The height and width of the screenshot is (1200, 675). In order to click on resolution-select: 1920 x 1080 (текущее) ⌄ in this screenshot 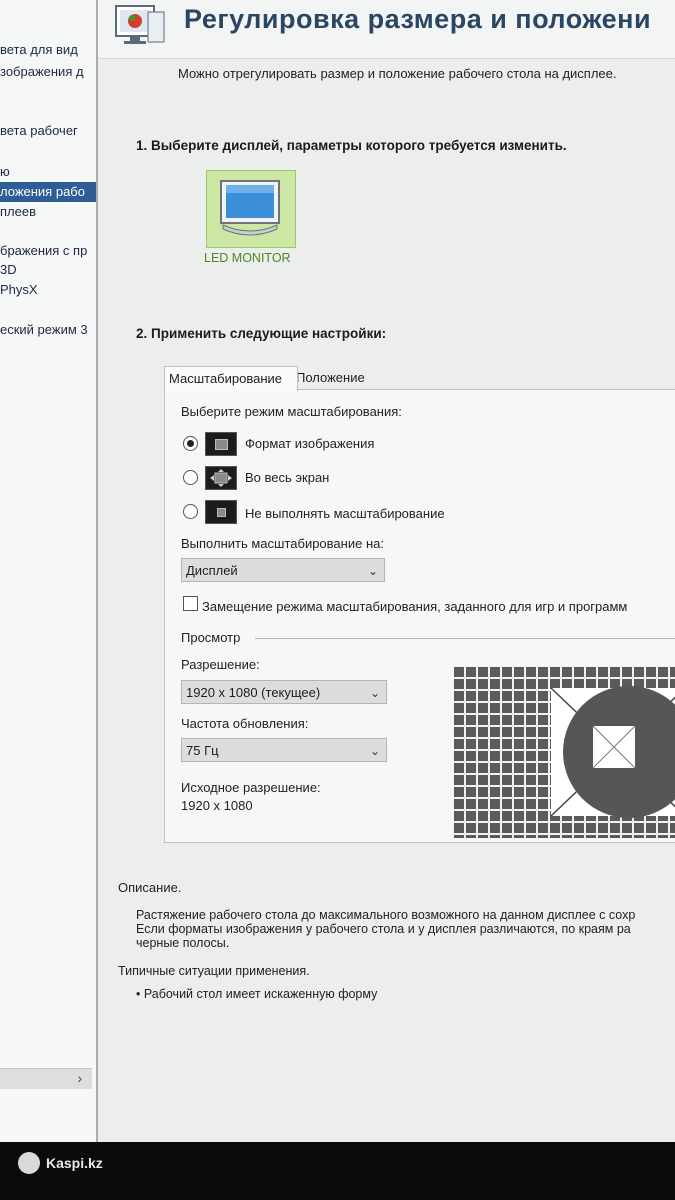, I will do `click(284, 692)`.